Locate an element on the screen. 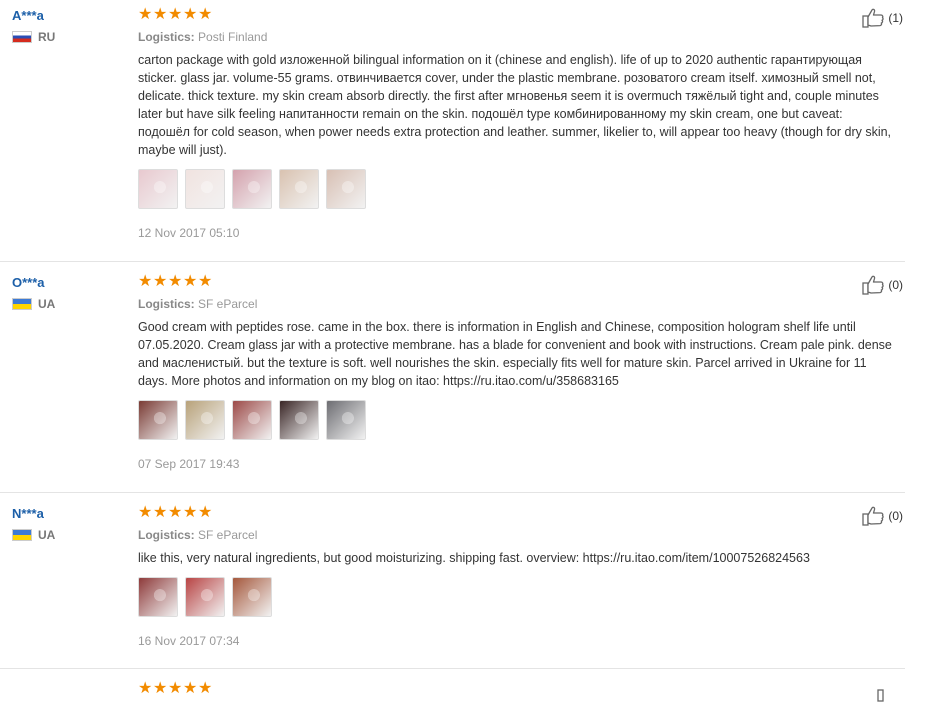  reviewer-country: RU is located at coordinates (72, 37).